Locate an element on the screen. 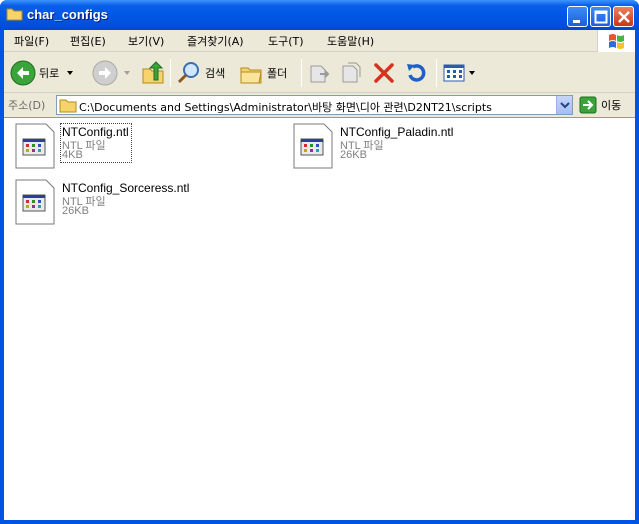 This screenshot has width=639, height=524. go-button: 이동 is located at coordinates (600, 105).